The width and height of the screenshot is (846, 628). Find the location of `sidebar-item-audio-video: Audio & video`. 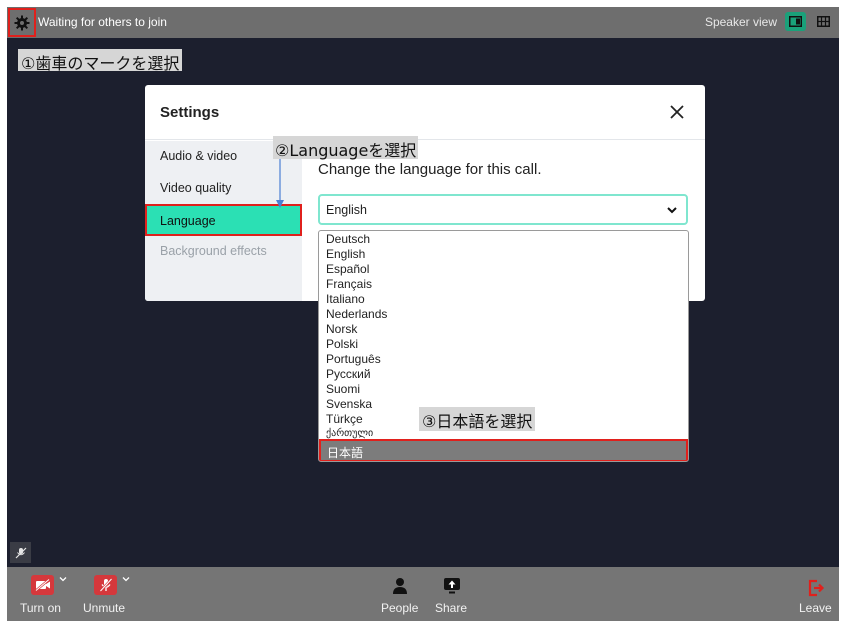

sidebar-item-audio-video: Audio & video is located at coordinates (198, 156).